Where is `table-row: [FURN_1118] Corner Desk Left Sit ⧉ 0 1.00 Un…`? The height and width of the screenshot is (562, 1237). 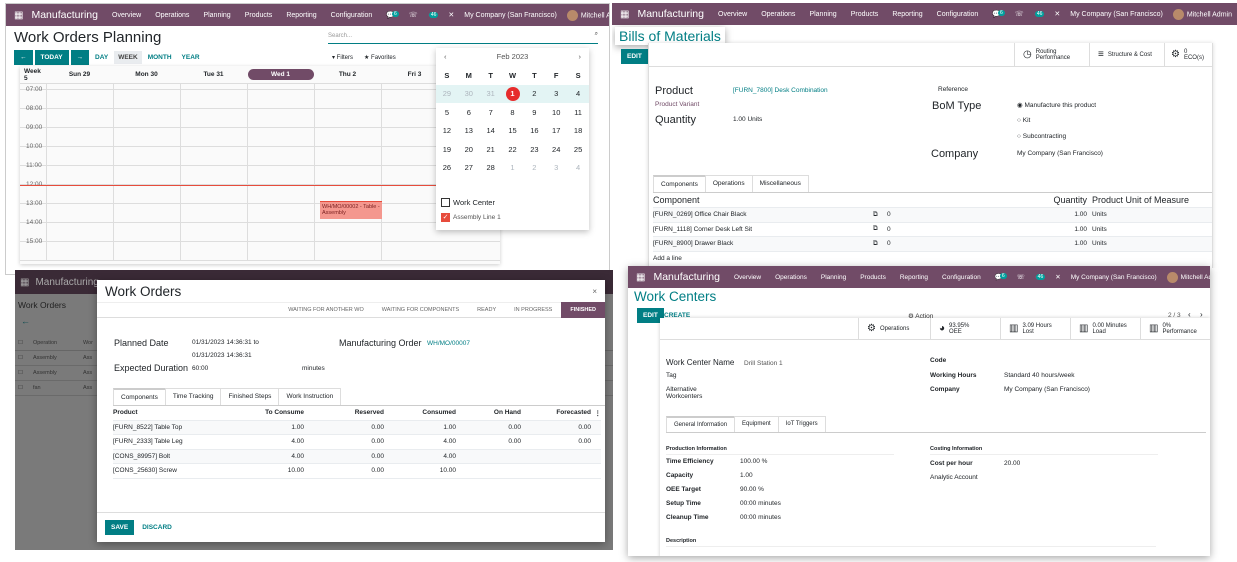 table-row: [FURN_1118] Corner Desk Left Sit ⧉ 0 1.00 Un… is located at coordinates (932, 230).